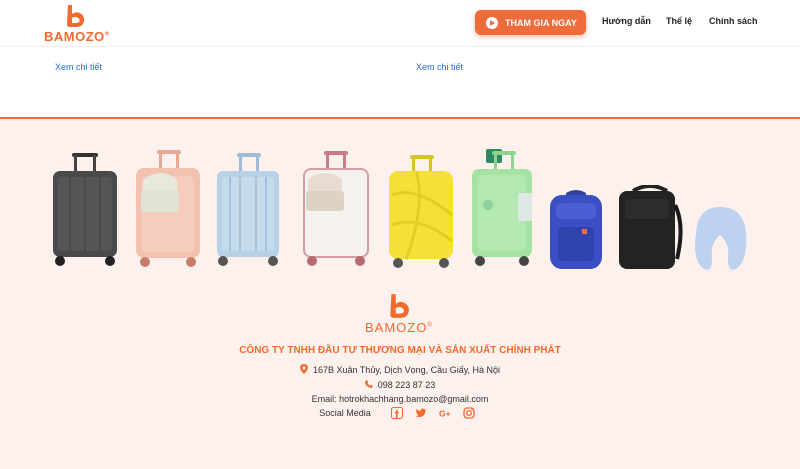 Image resolution: width=800 pixels, height=469 pixels. I want to click on phone-text: 098 223 87 23, so click(407, 385).